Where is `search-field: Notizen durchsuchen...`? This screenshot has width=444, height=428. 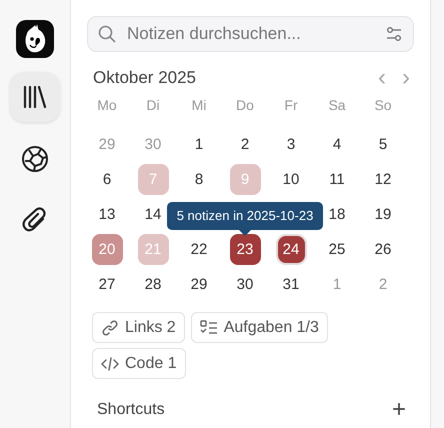
search-field: Notizen durchsuchen... is located at coordinates (250, 34).